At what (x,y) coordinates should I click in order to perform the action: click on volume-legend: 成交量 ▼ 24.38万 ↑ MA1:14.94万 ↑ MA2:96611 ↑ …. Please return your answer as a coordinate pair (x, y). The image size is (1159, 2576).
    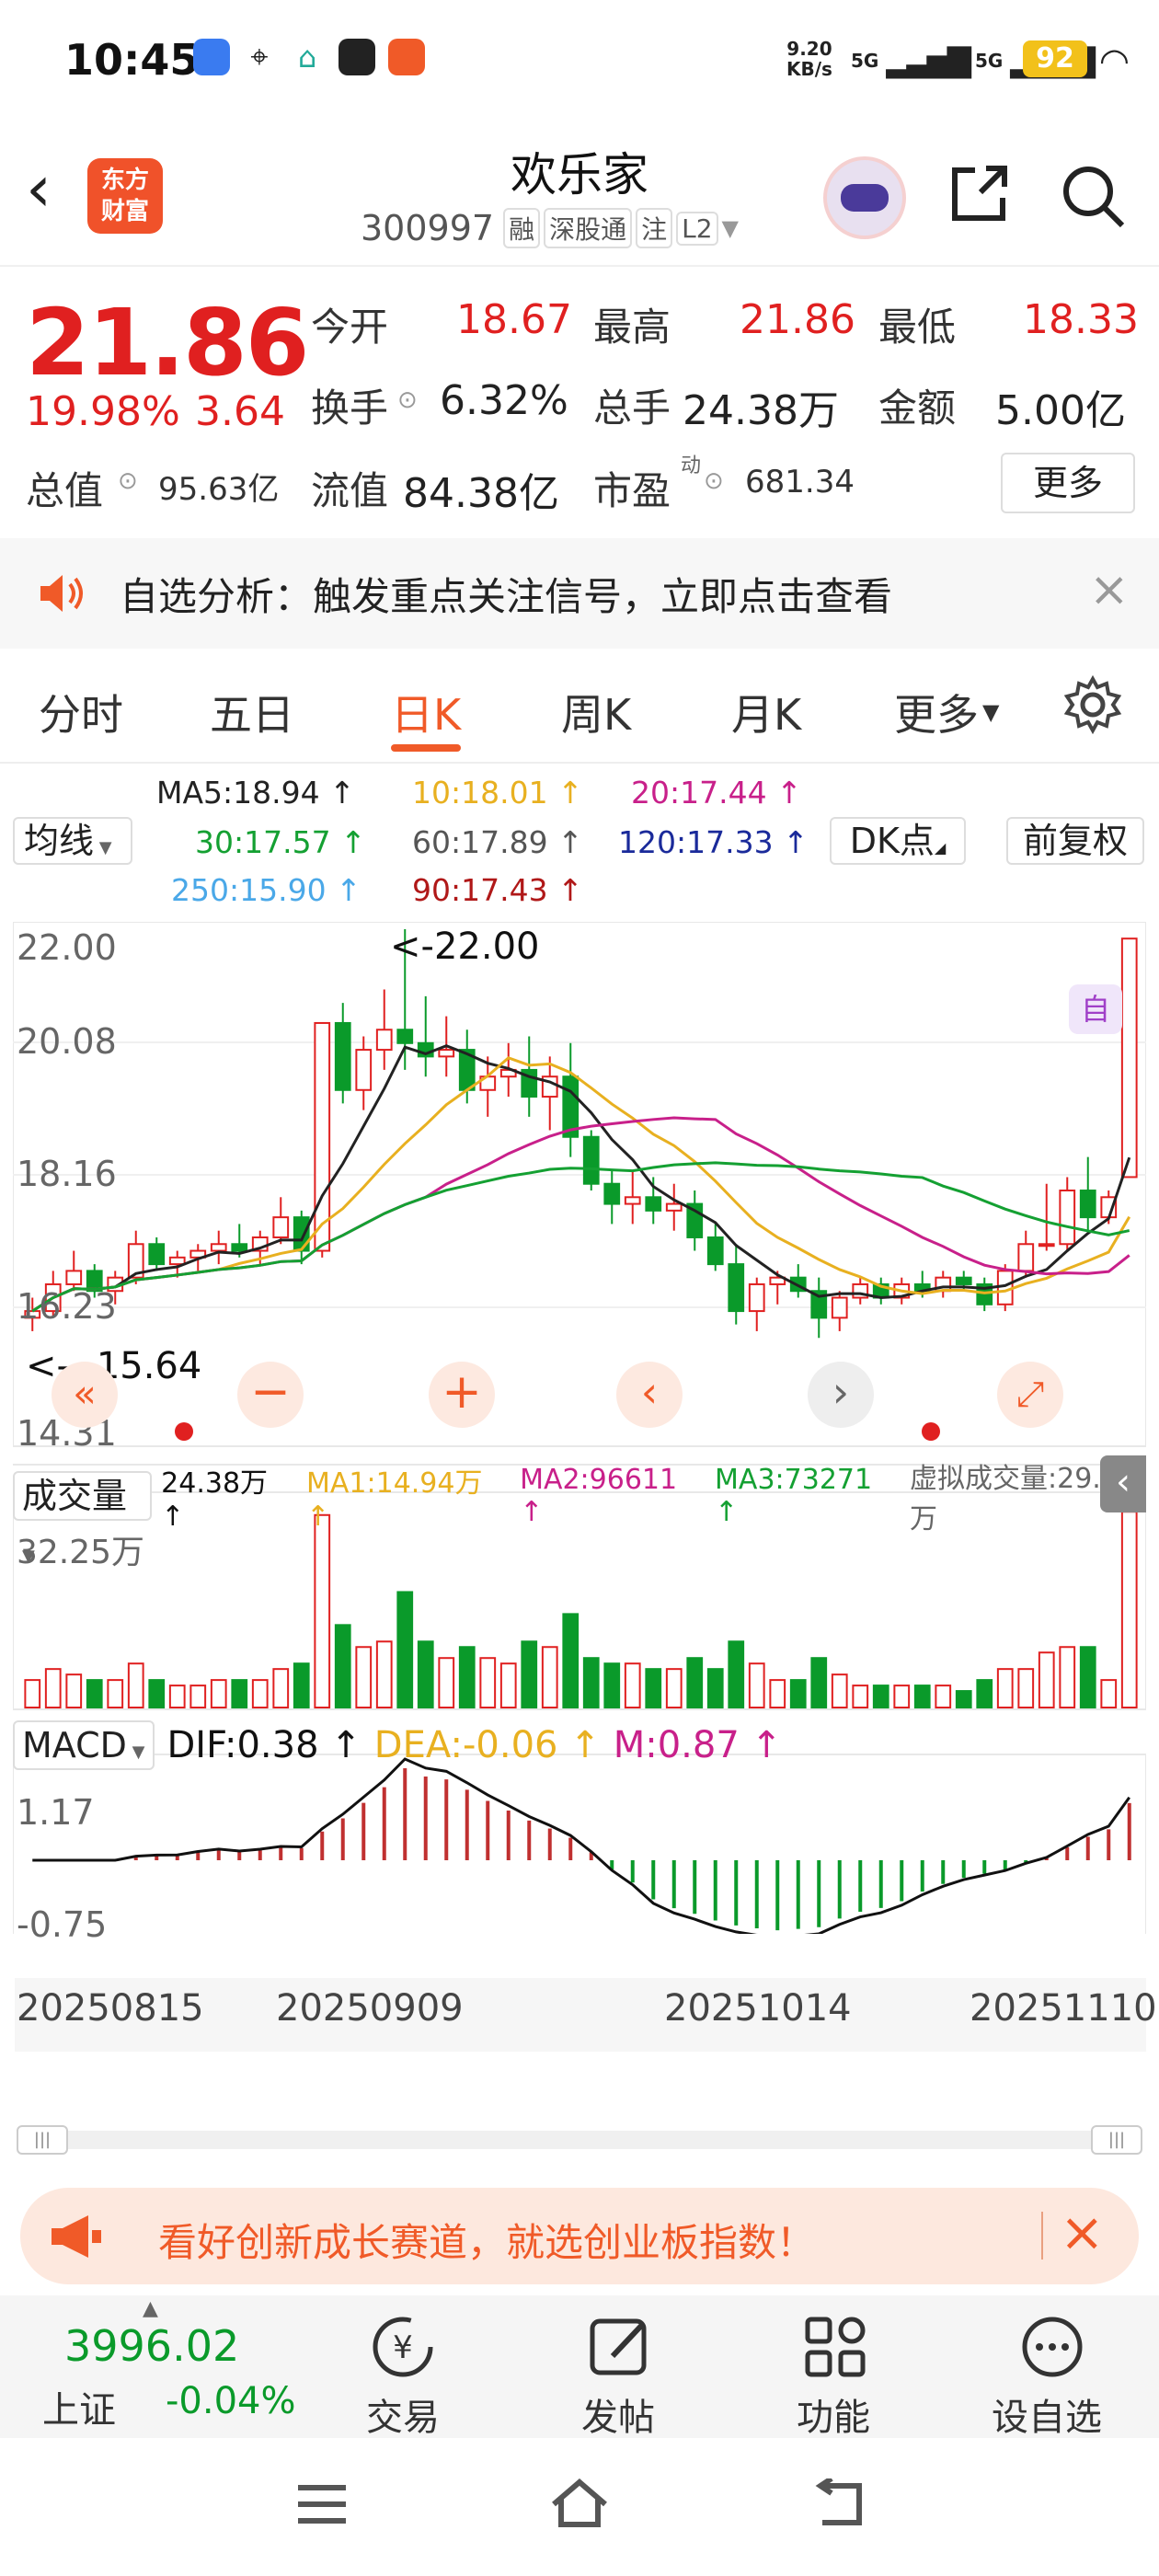
    Looking at the image, I should click on (586, 1510).